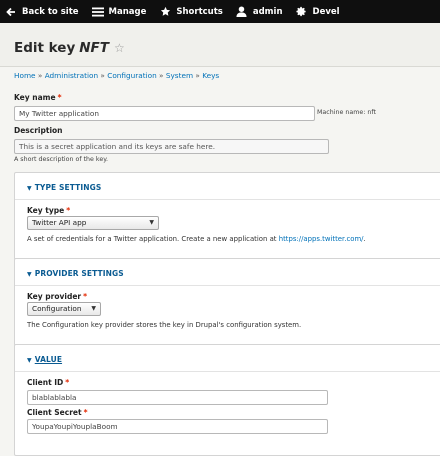 The width and height of the screenshot is (440, 456). What do you see at coordinates (242, 12) in the screenshot?
I see `user-icon` at bounding box center [242, 12].